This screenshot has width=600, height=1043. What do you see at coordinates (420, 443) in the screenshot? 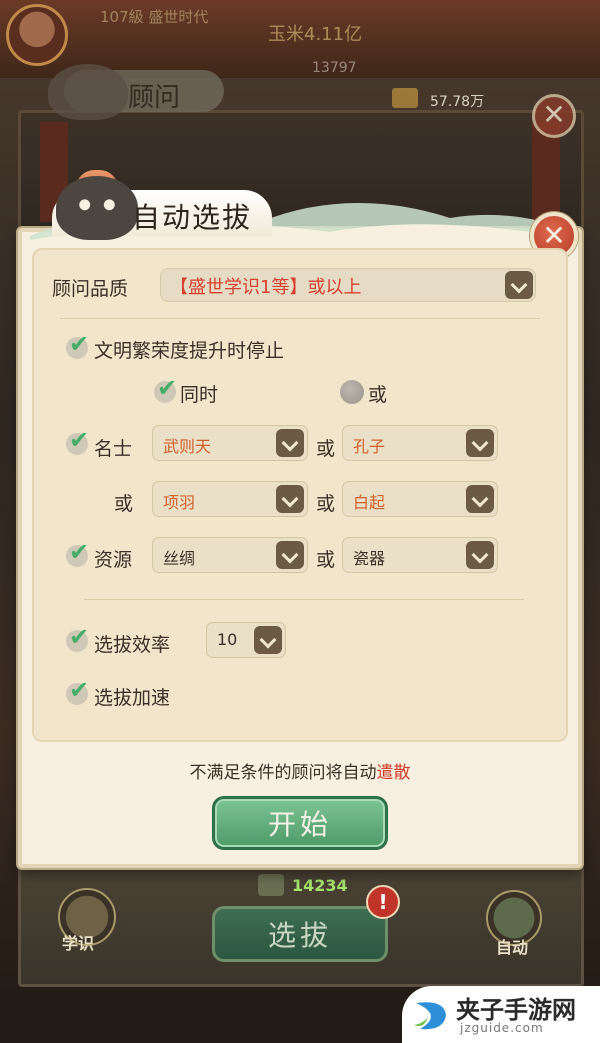
I see `celebrity-dropdown-2: 孔子` at bounding box center [420, 443].